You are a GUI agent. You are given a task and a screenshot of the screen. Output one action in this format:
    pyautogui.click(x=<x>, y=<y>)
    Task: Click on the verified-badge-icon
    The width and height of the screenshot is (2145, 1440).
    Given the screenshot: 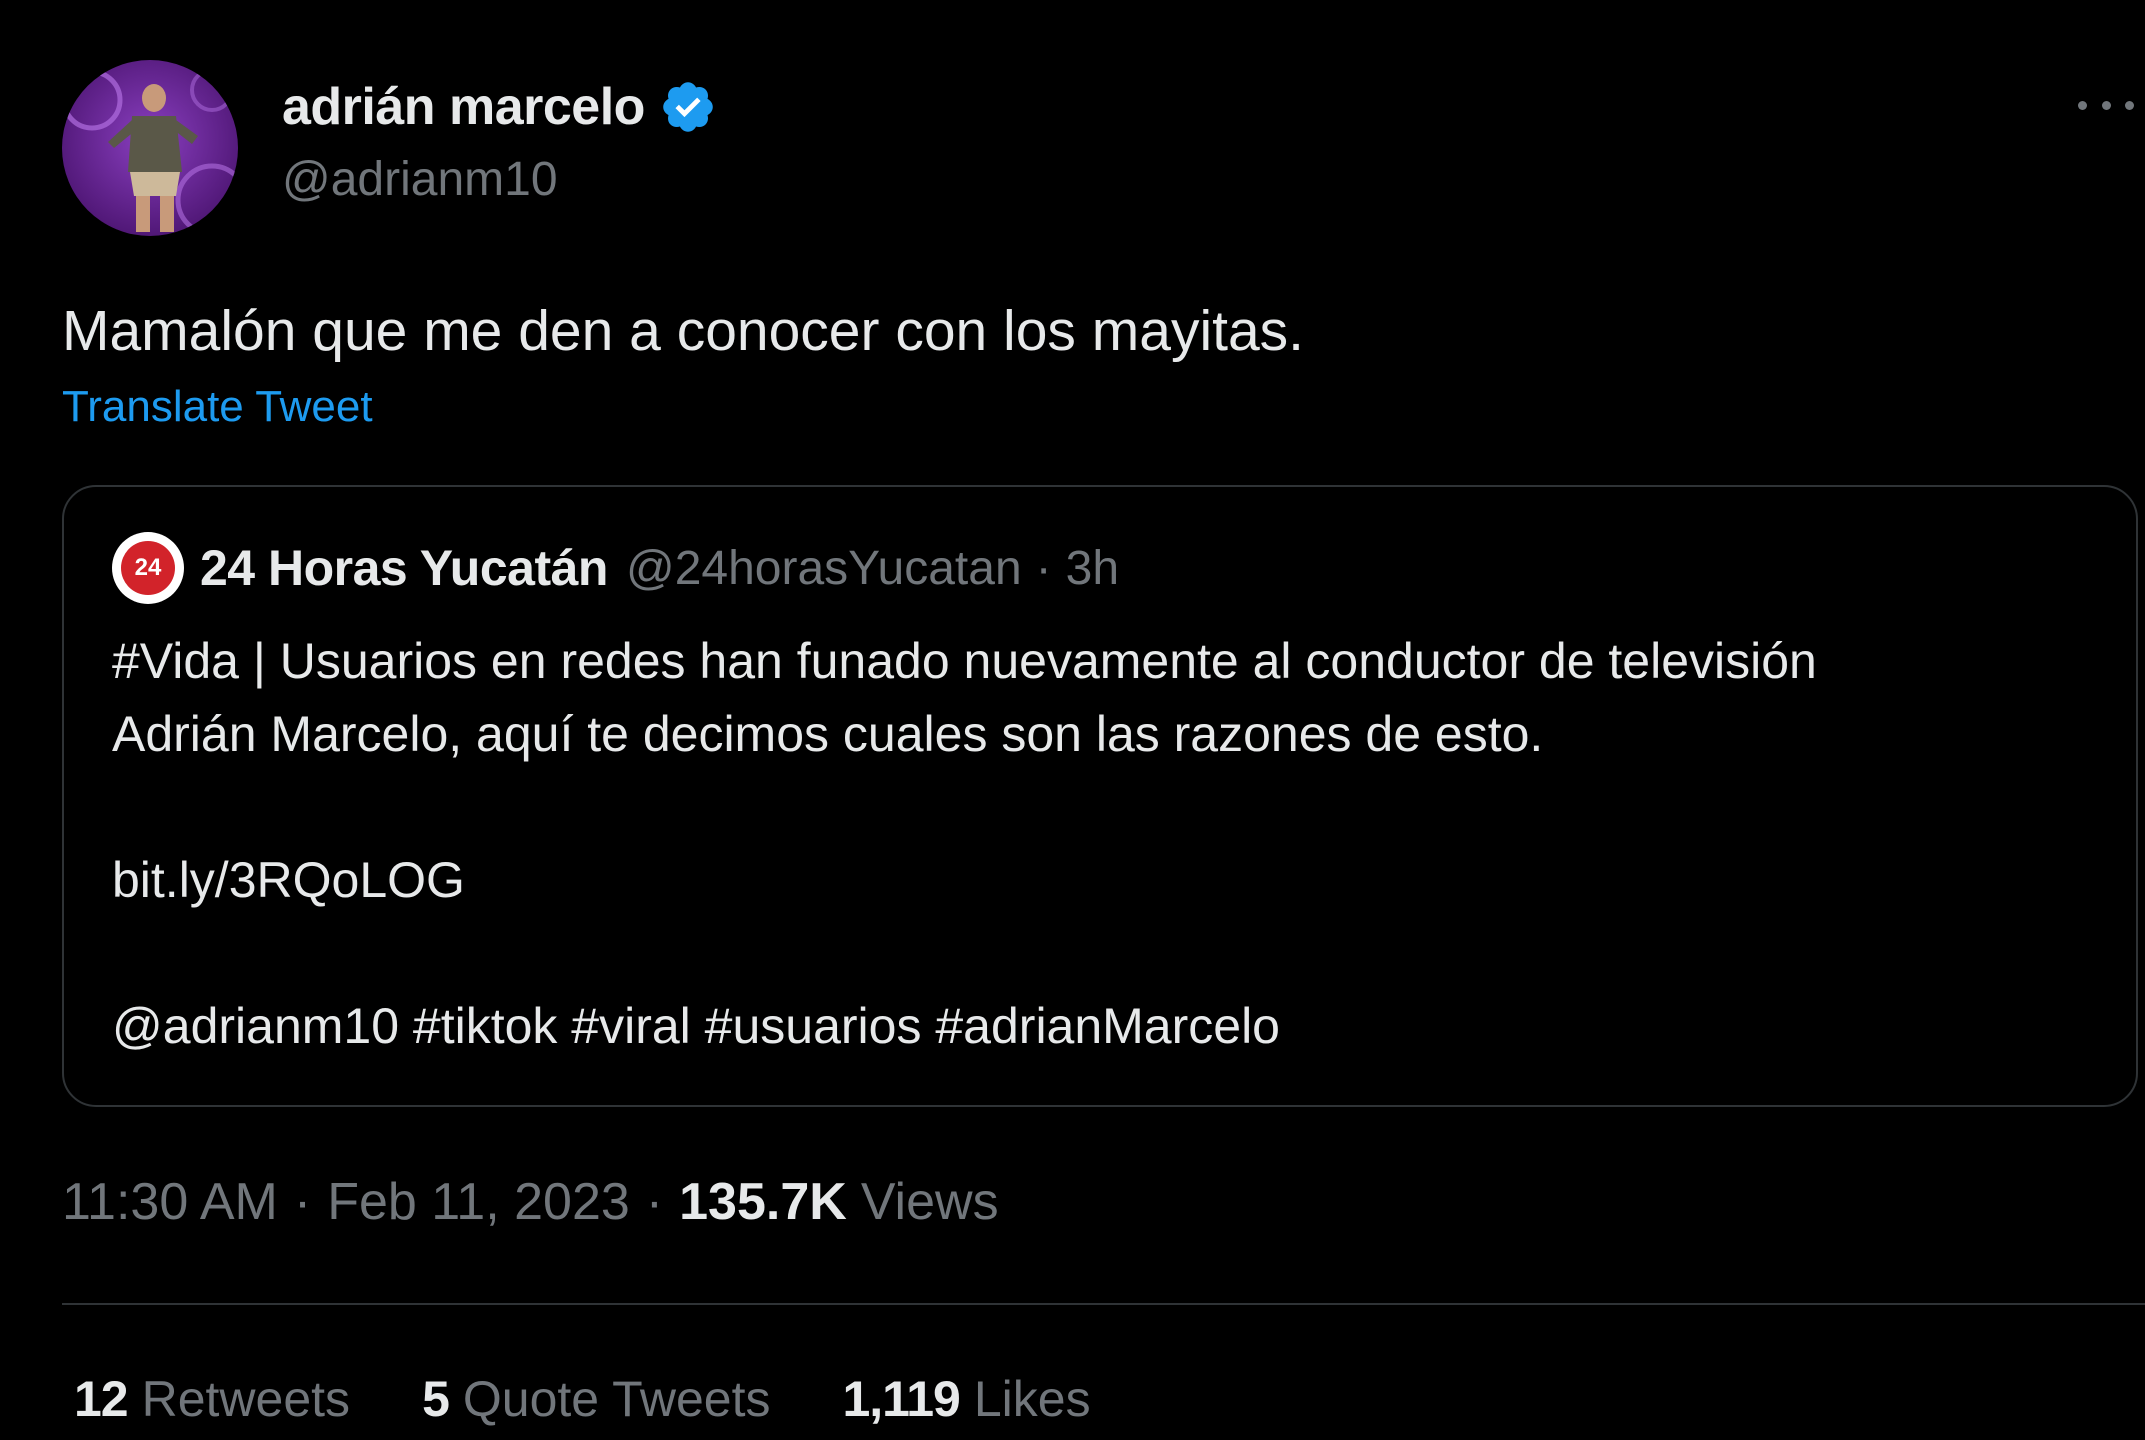 What is the action you would take?
    pyautogui.click(x=688, y=107)
    